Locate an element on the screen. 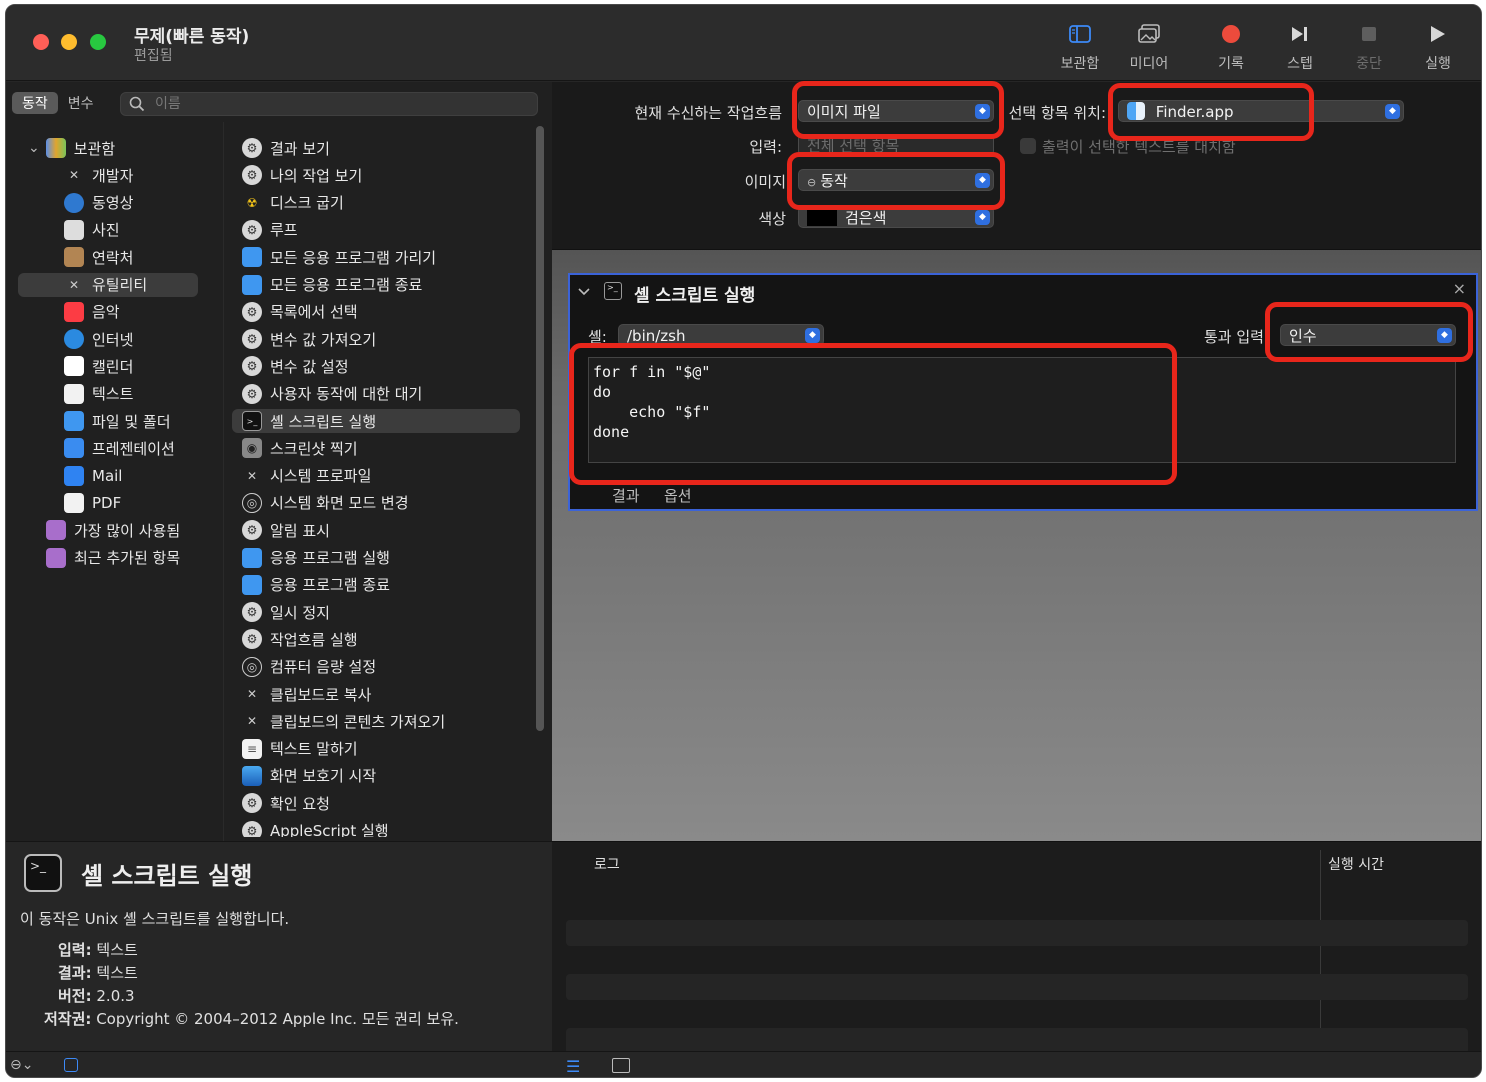 Image resolution: width=1486 pixels, height=1082 pixels. library-item: PDF is located at coordinates (92, 503).